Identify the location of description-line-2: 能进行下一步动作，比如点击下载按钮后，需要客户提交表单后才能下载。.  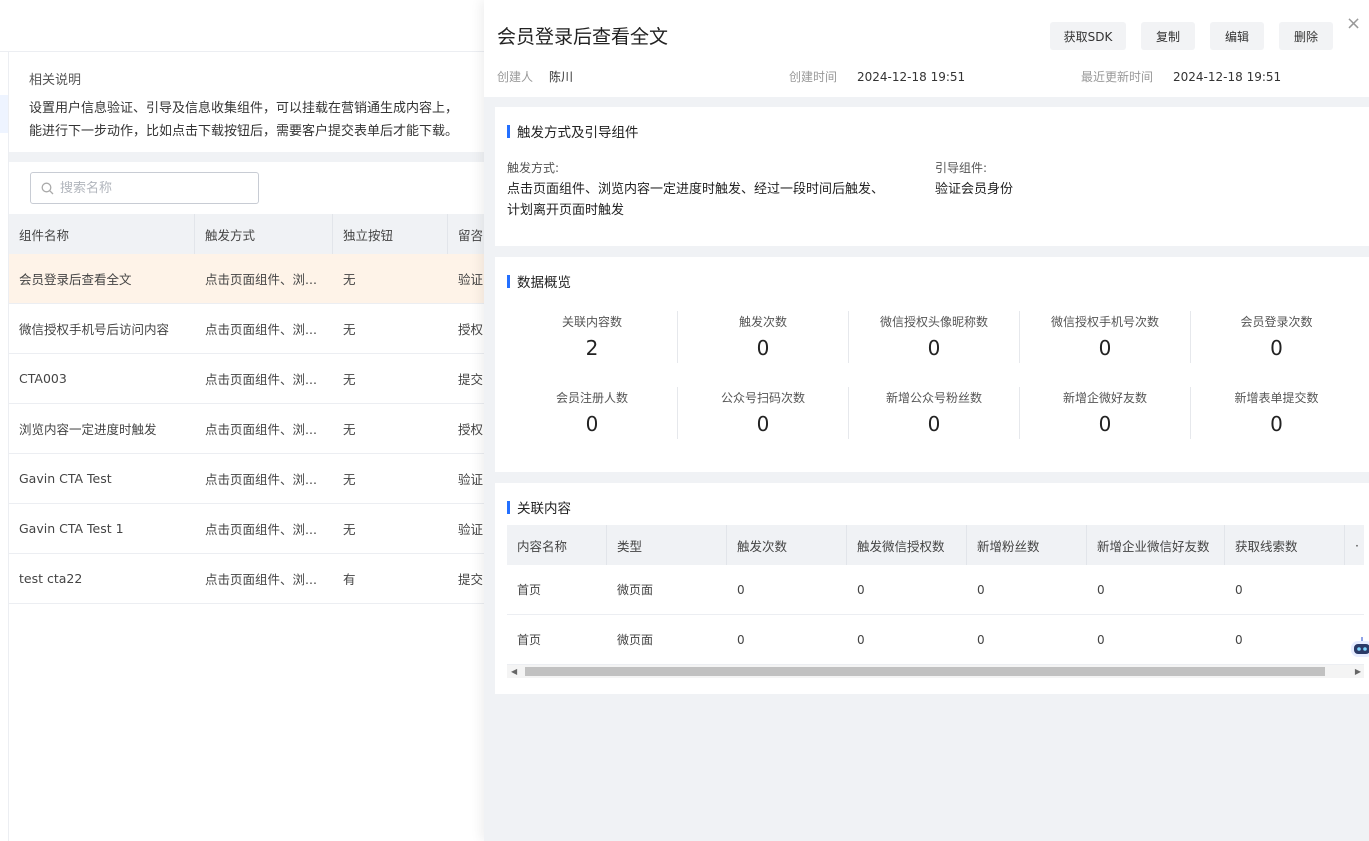
(244, 131).